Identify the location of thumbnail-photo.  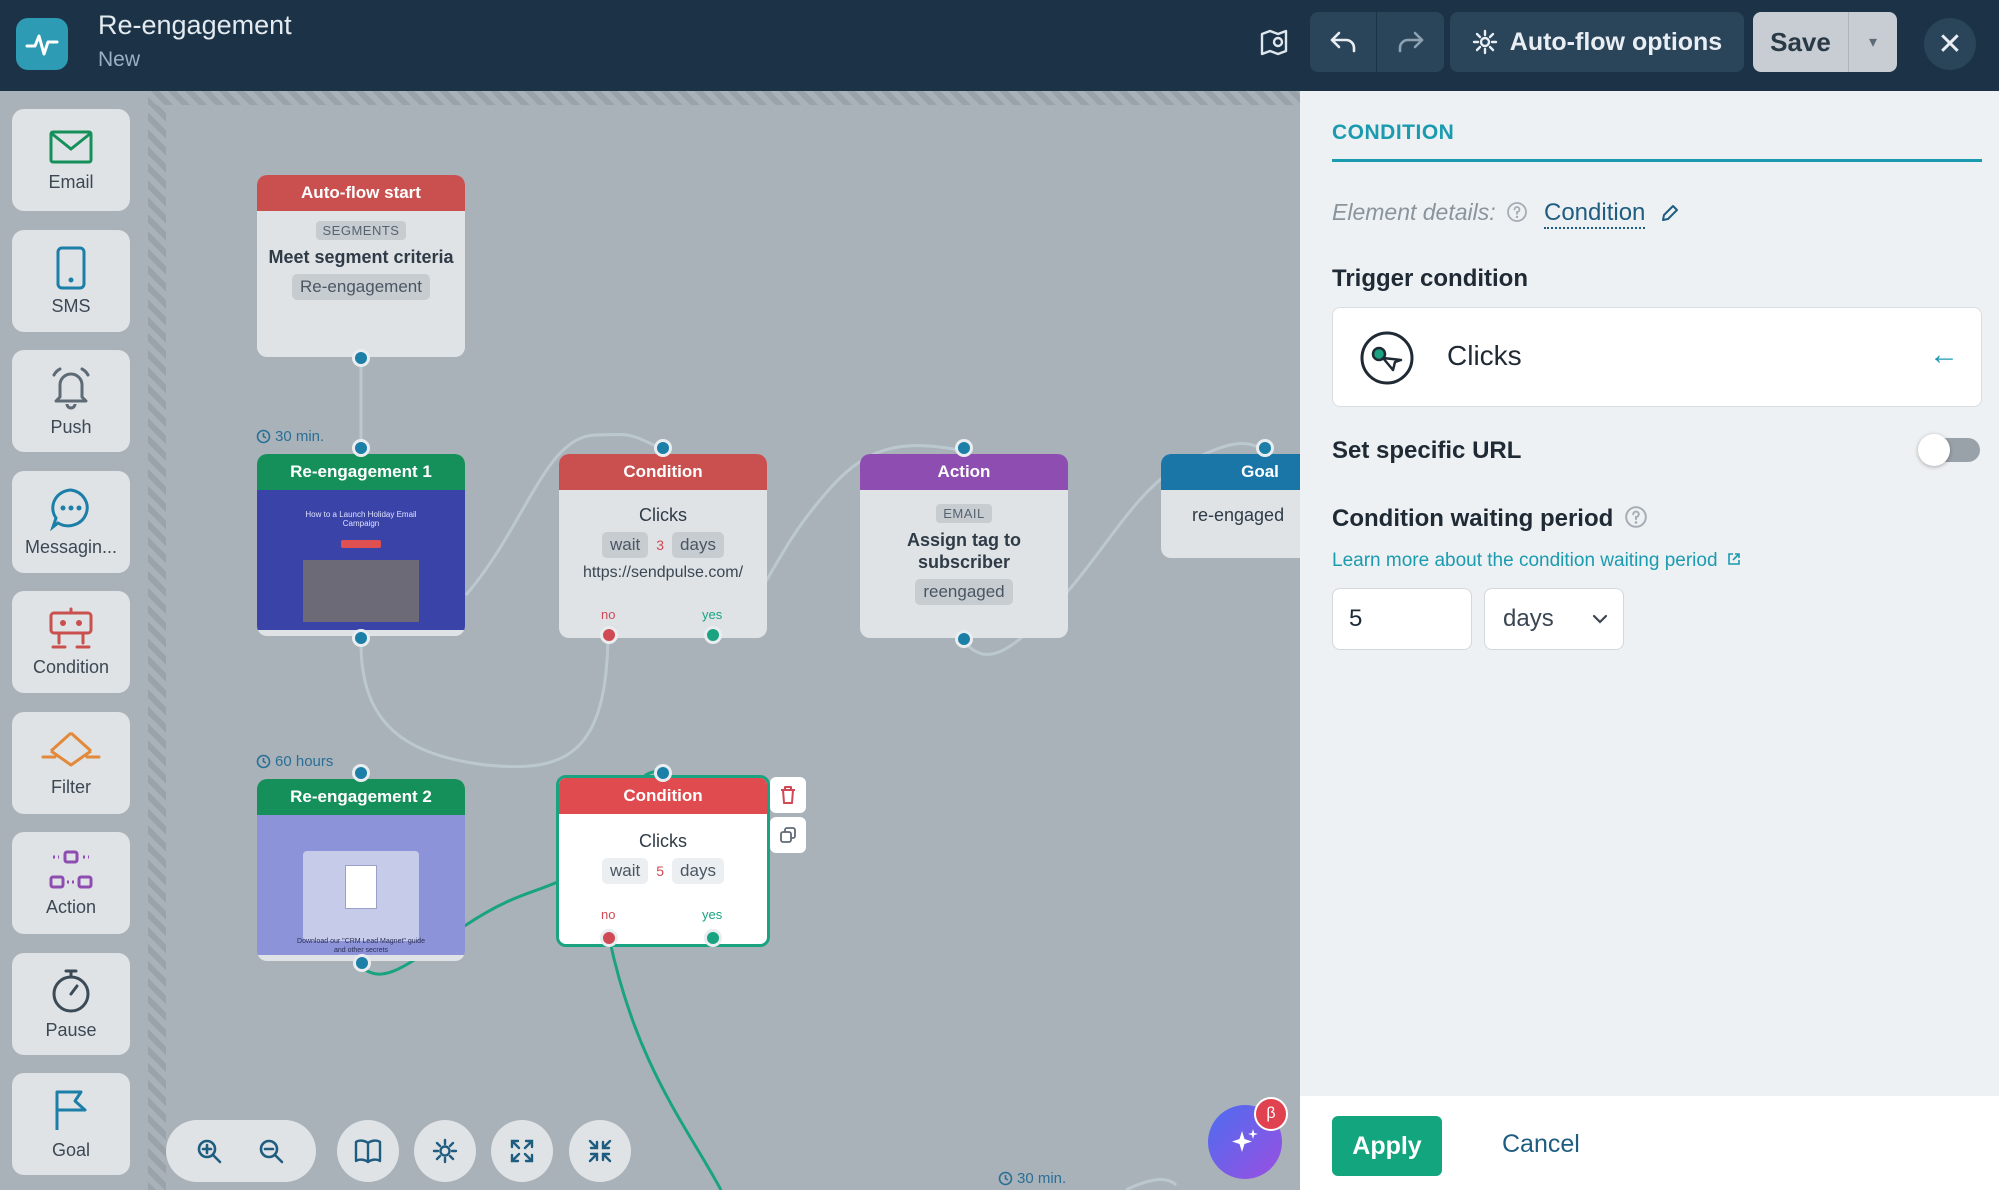
(361, 591).